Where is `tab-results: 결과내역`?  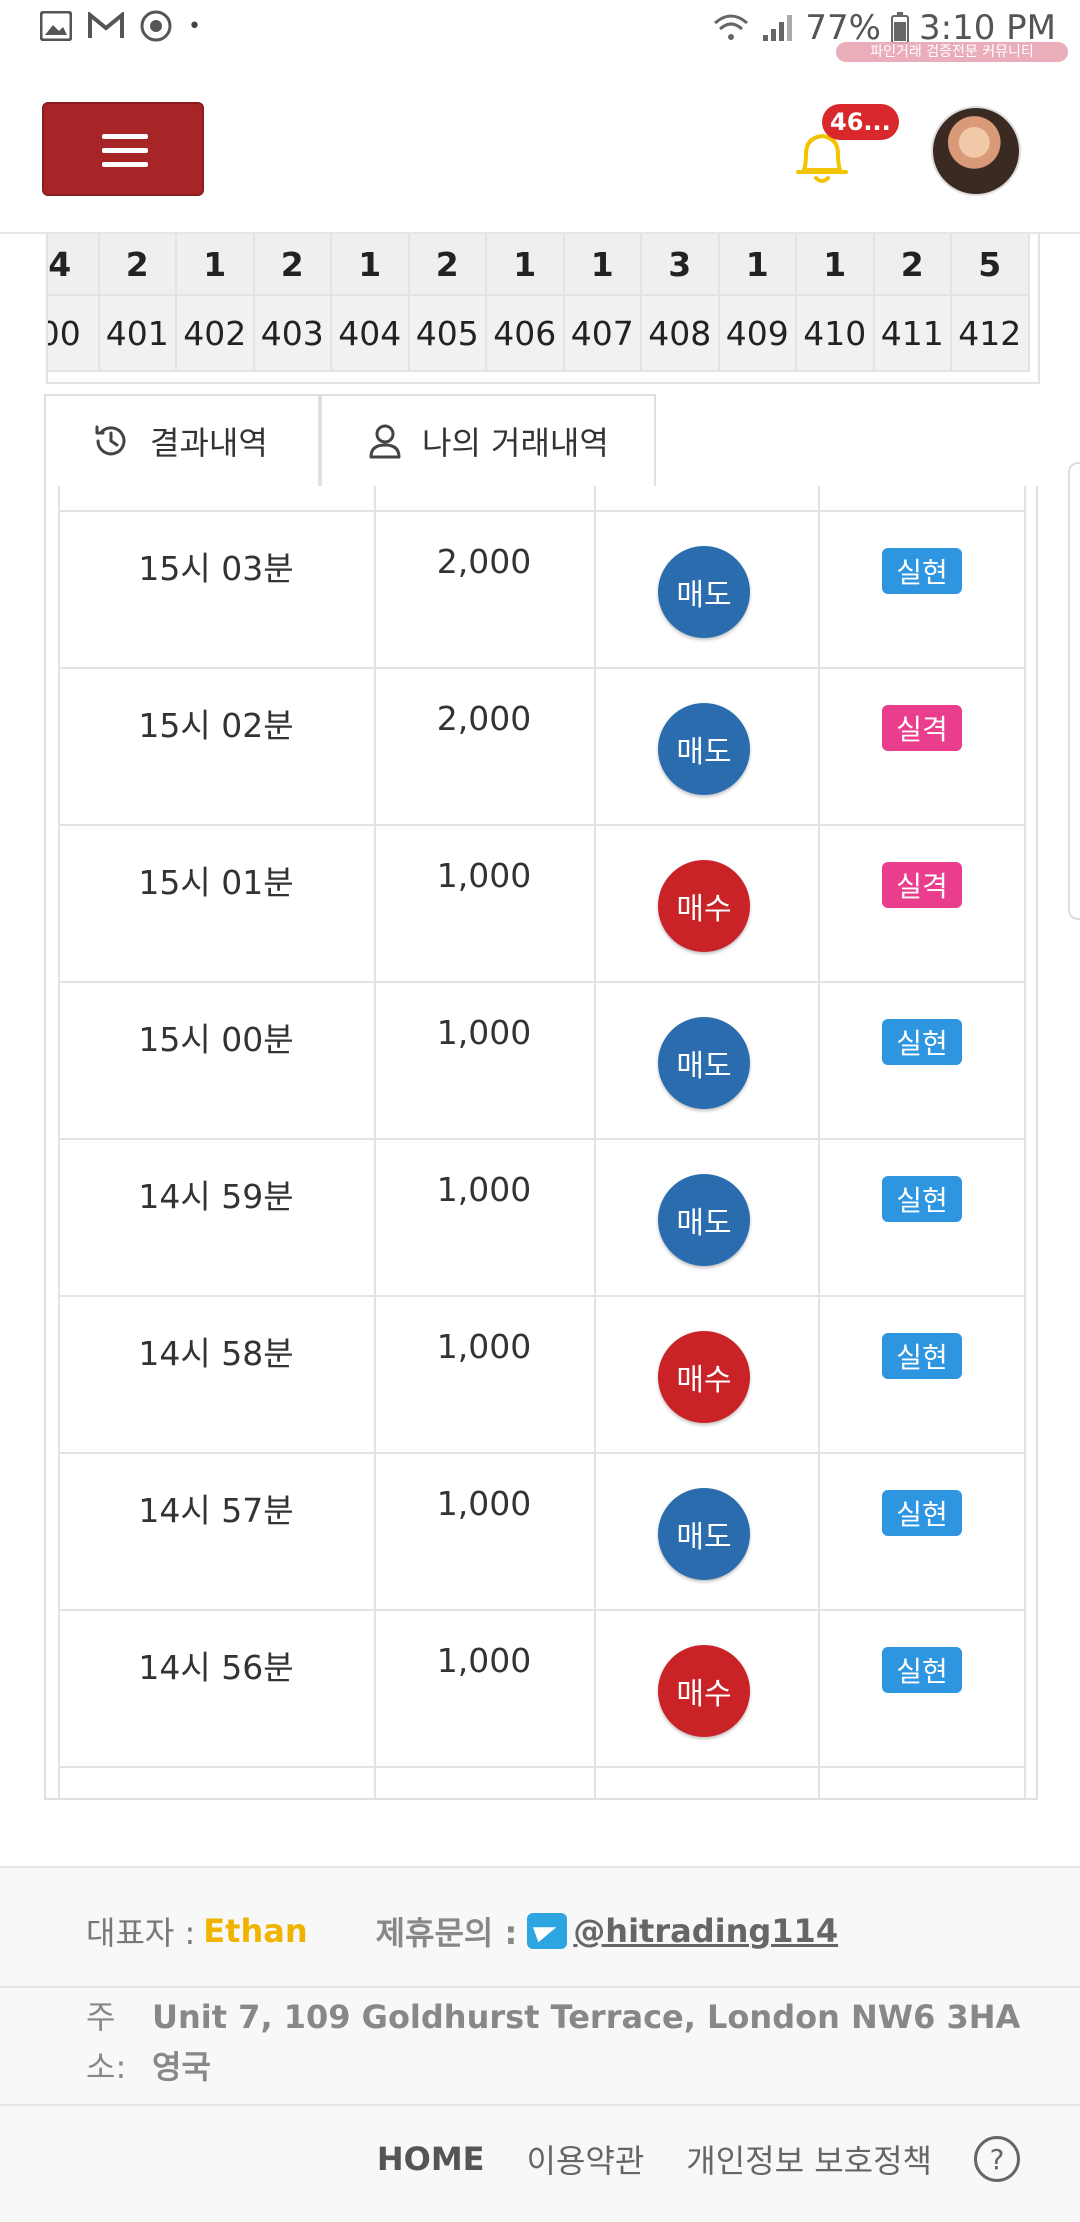
tab-results: 결과내역 is located at coordinates (182, 440).